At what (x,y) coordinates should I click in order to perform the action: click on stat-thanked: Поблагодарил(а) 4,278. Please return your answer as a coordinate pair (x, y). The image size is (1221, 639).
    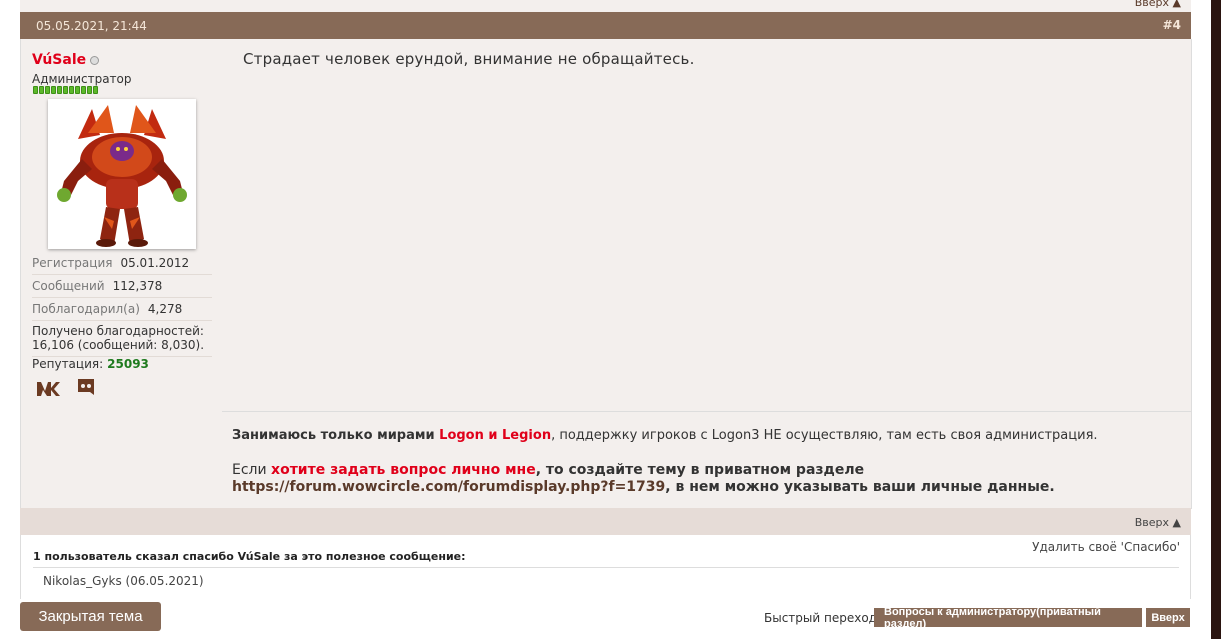
    Looking at the image, I should click on (122, 311).